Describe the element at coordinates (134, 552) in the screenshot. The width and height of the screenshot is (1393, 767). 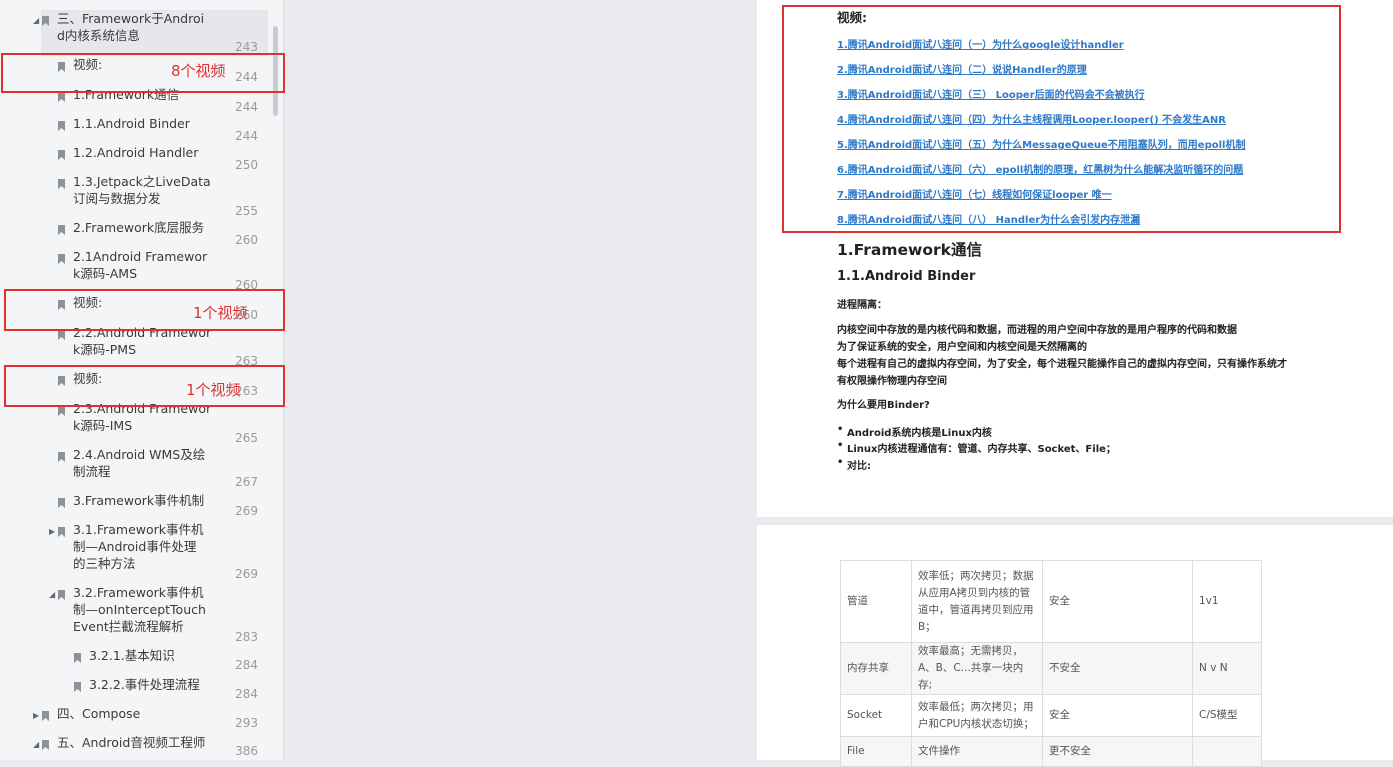
I see `toc-item: ▶ 3.1.Framework事件机 制—Android事件处理 的三种方法 269` at that location.